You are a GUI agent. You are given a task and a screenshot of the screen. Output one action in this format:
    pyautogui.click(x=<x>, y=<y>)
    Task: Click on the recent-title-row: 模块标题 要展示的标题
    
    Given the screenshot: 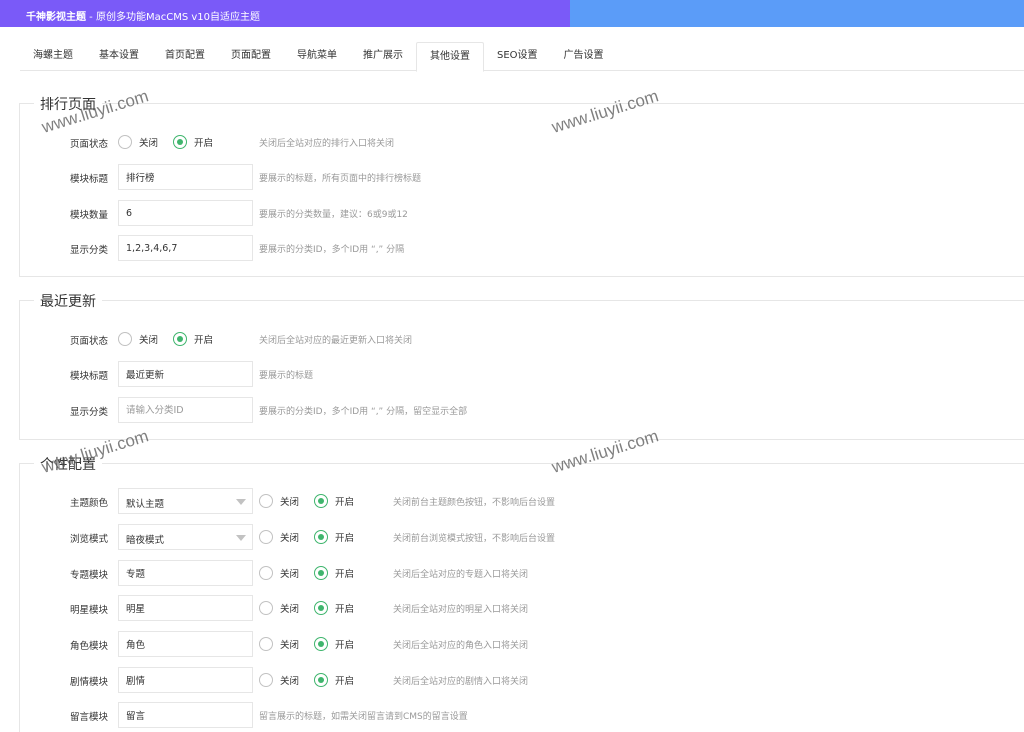 What is the action you would take?
    pyautogui.click(x=520, y=374)
    